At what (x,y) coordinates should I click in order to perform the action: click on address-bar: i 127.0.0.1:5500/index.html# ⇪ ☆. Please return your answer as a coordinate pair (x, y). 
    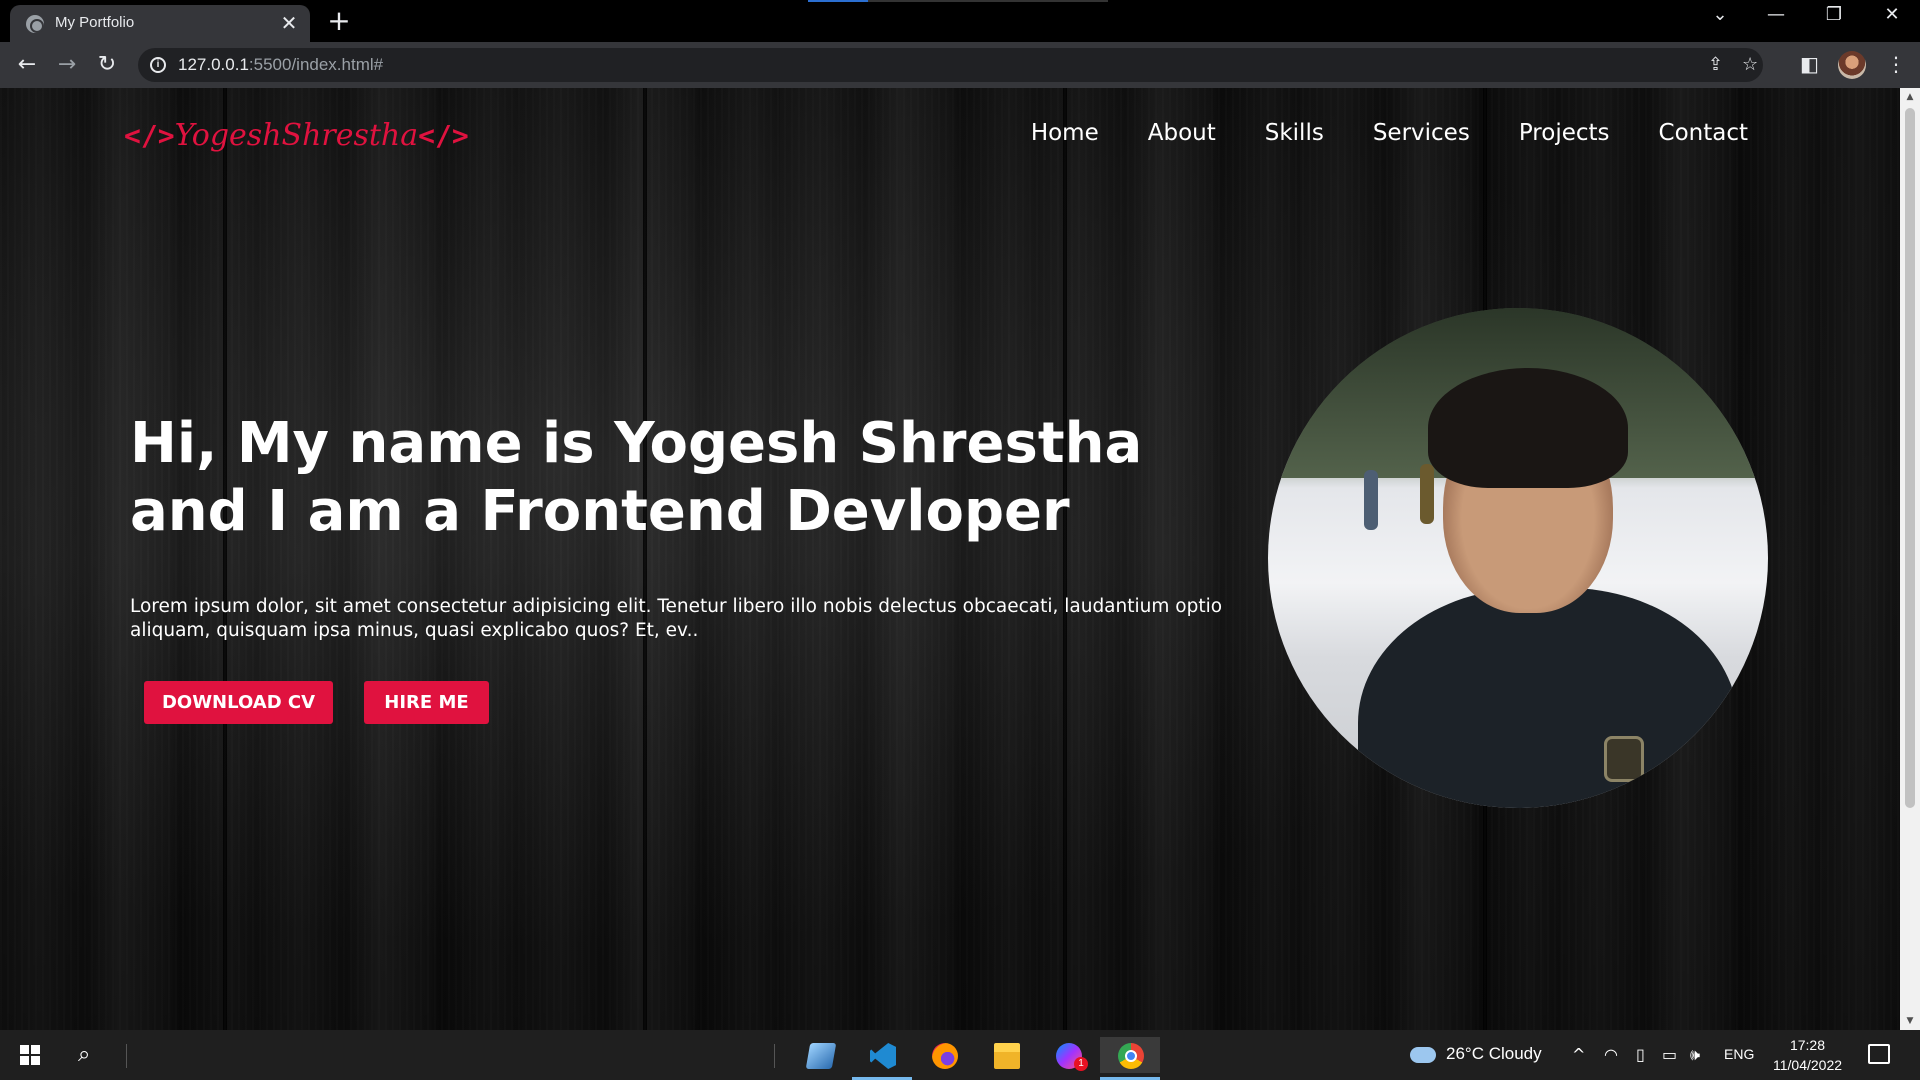
    Looking at the image, I should click on (950, 65).